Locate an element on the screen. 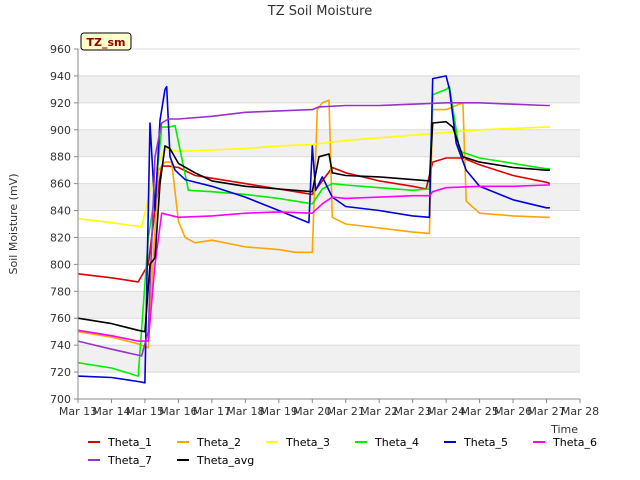 The image size is (640, 480). legend-label-theta-5: Theta_5 is located at coordinates (485, 442).